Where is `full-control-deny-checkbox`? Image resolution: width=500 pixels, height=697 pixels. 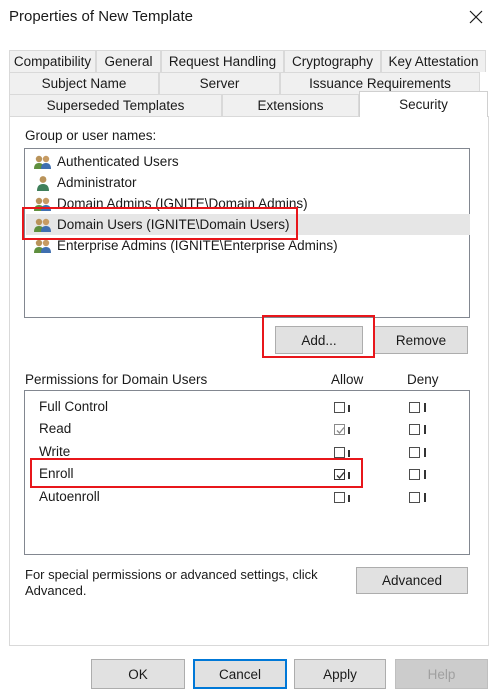
full-control-deny-checkbox is located at coordinates (414, 407).